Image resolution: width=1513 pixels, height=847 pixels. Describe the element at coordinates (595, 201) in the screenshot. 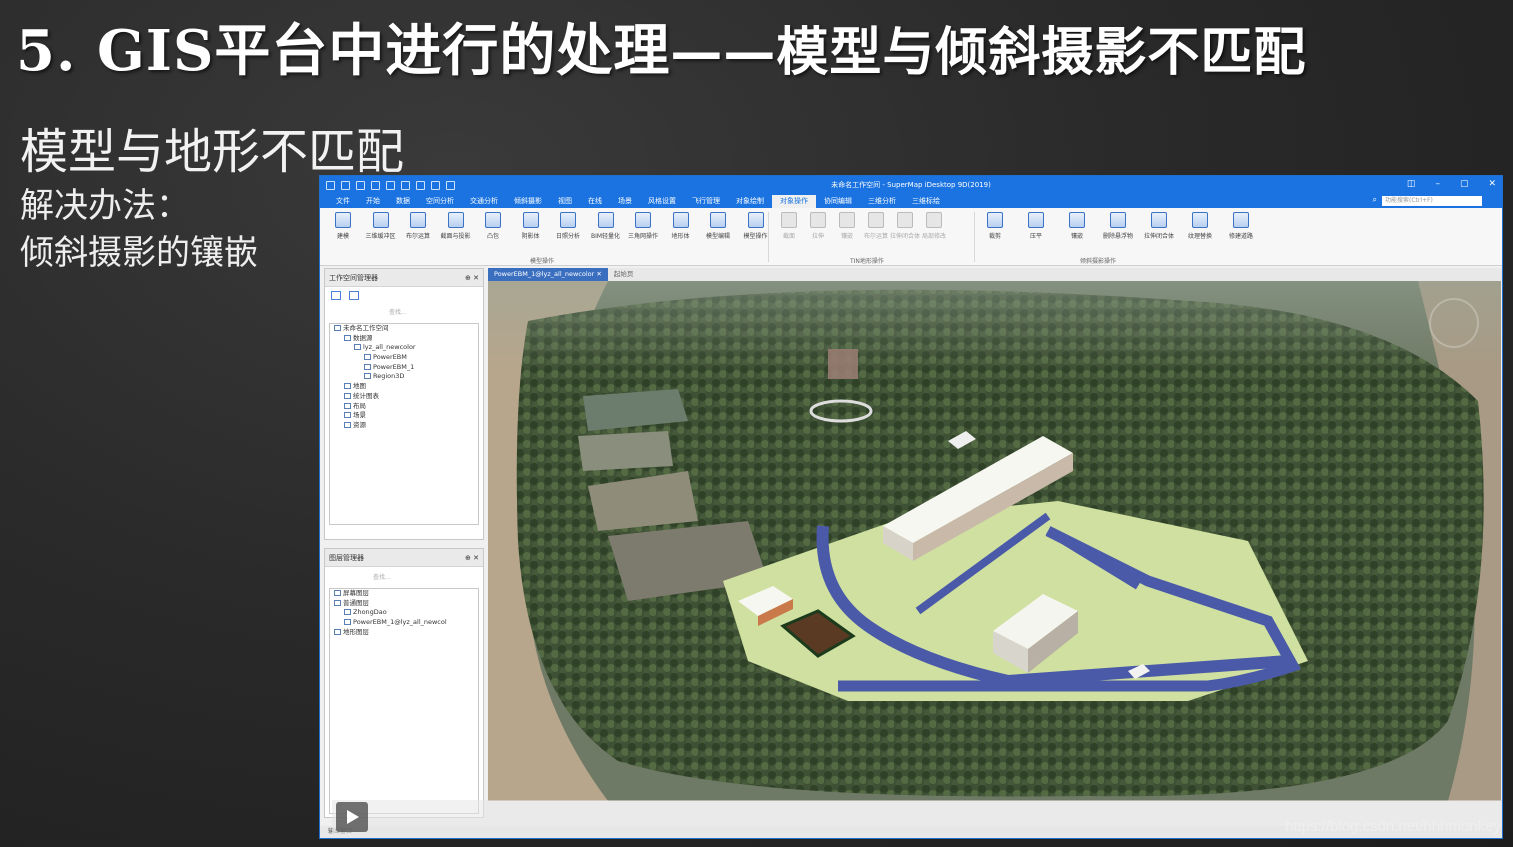

I see `menu-item: 在线` at that location.